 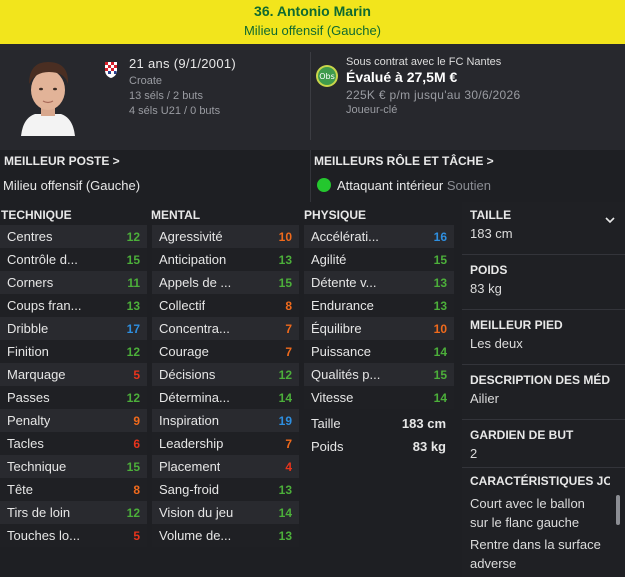 I want to click on attribute-row: Agressivité 10, so click(x=225, y=236).